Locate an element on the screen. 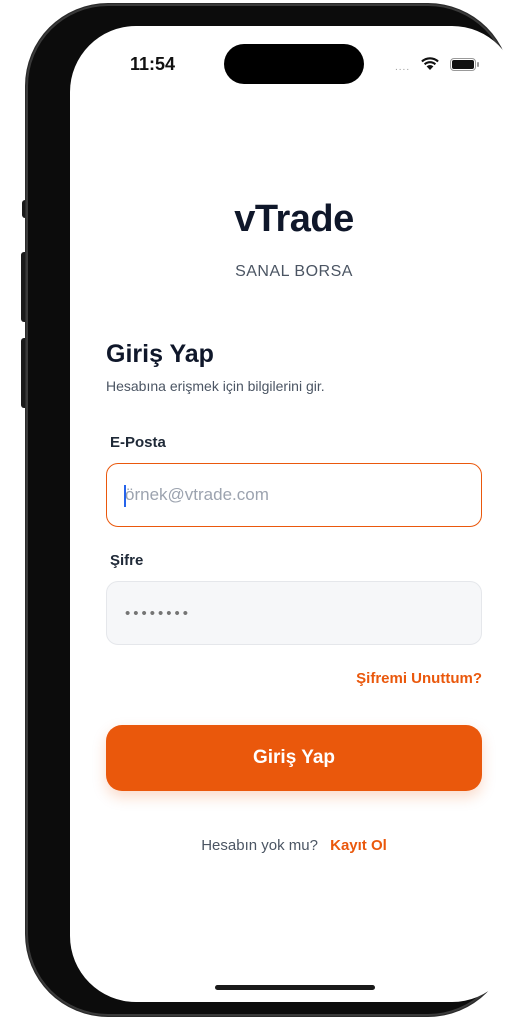 The height and width of the screenshot is (1024, 529). password-label: Şifre is located at coordinates (127, 560).